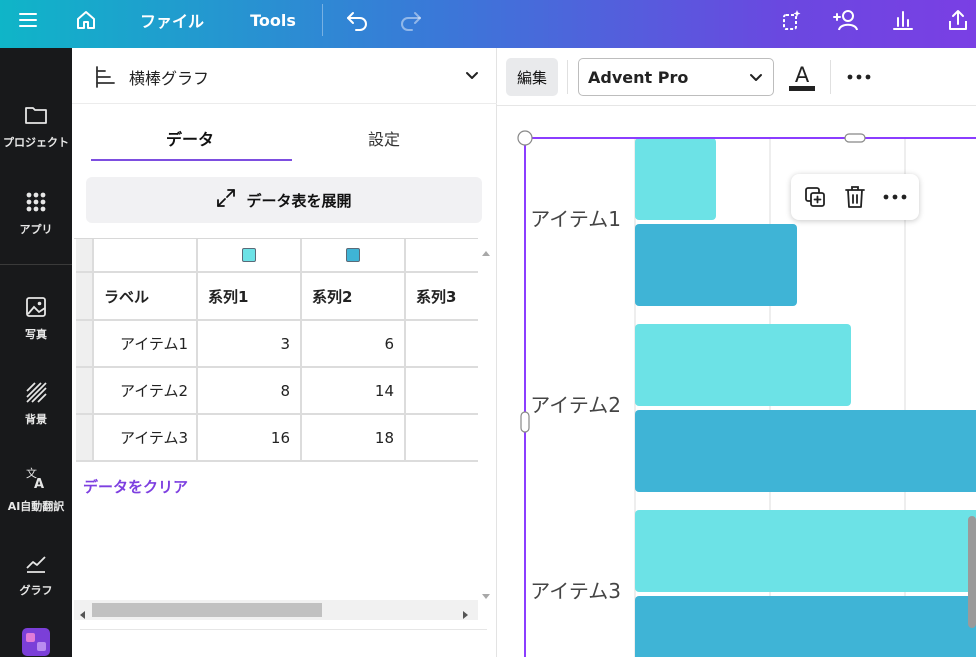  I want to click on file-menu: ファイル, so click(172, 20).